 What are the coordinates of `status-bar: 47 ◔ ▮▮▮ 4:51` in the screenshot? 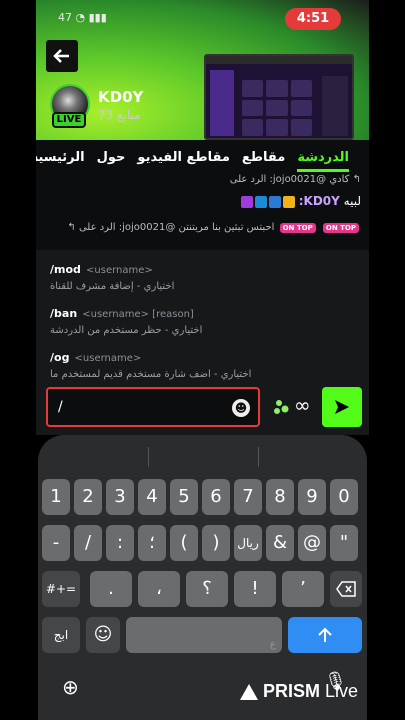 It's located at (202, 20).